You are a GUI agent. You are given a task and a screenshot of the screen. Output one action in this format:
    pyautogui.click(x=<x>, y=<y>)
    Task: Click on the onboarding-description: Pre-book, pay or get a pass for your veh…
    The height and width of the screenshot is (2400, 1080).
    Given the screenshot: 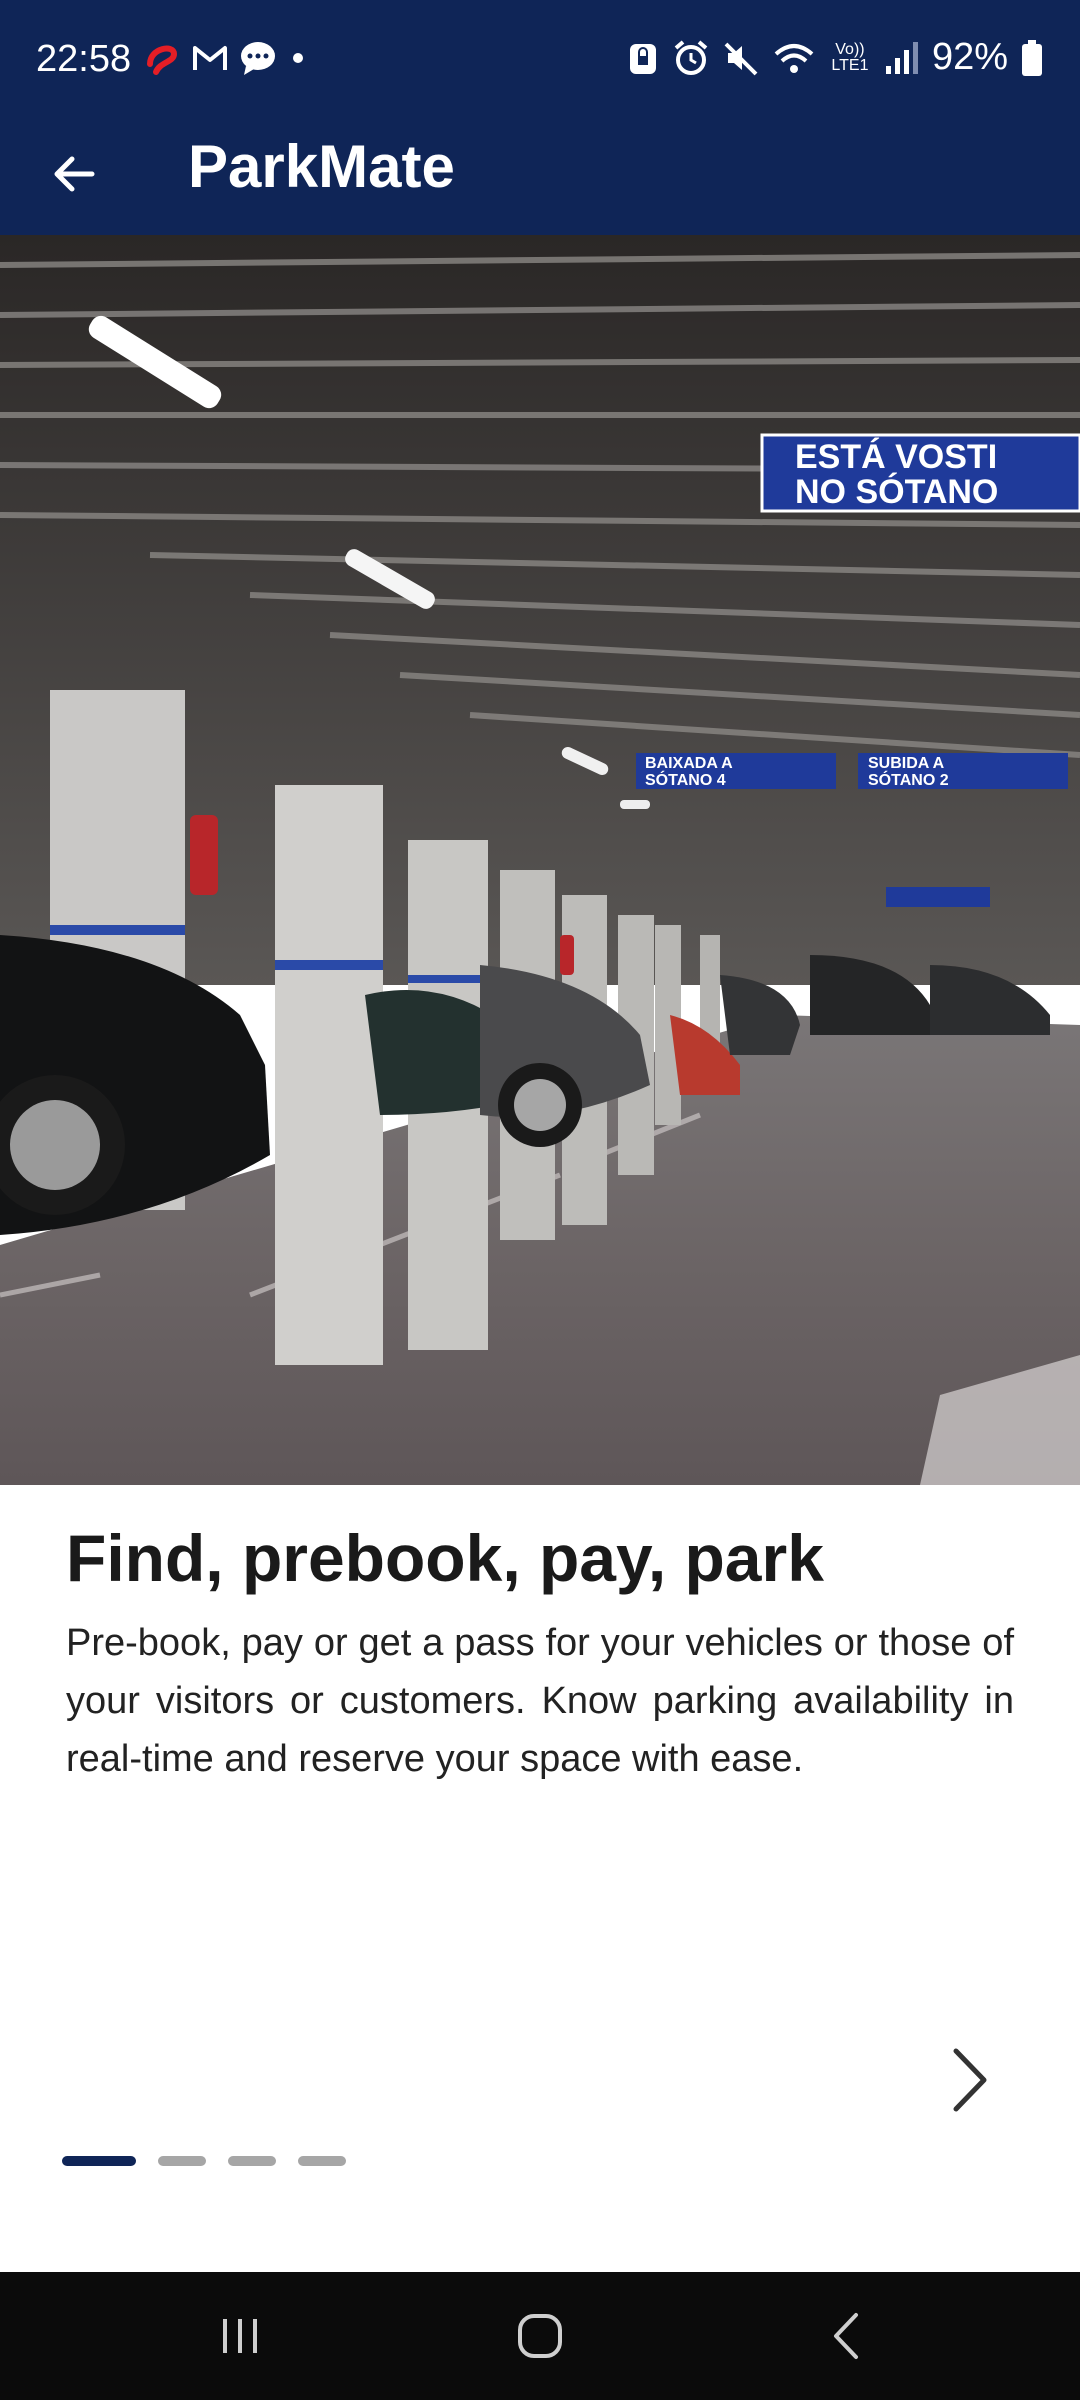 What is the action you would take?
    pyautogui.click(x=540, y=1701)
    